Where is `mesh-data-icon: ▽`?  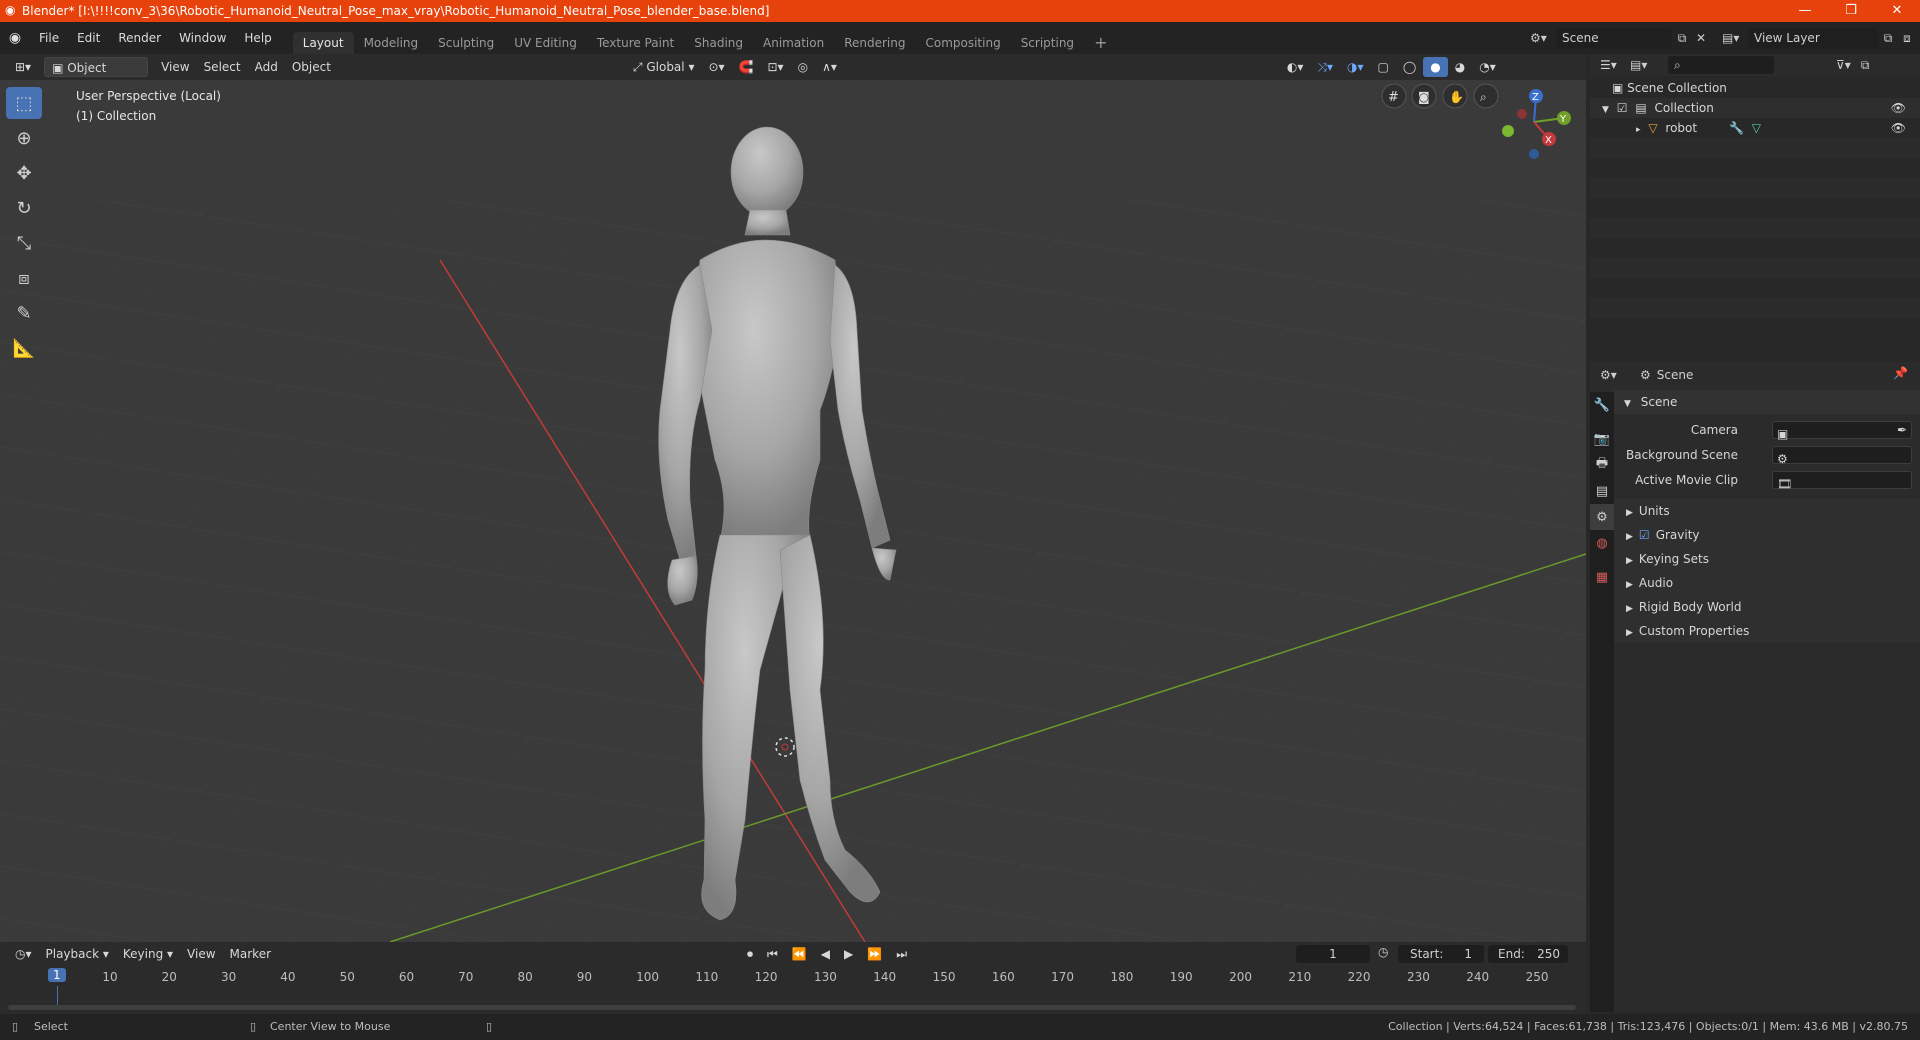 mesh-data-icon: ▽ is located at coordinates (1756, 128).